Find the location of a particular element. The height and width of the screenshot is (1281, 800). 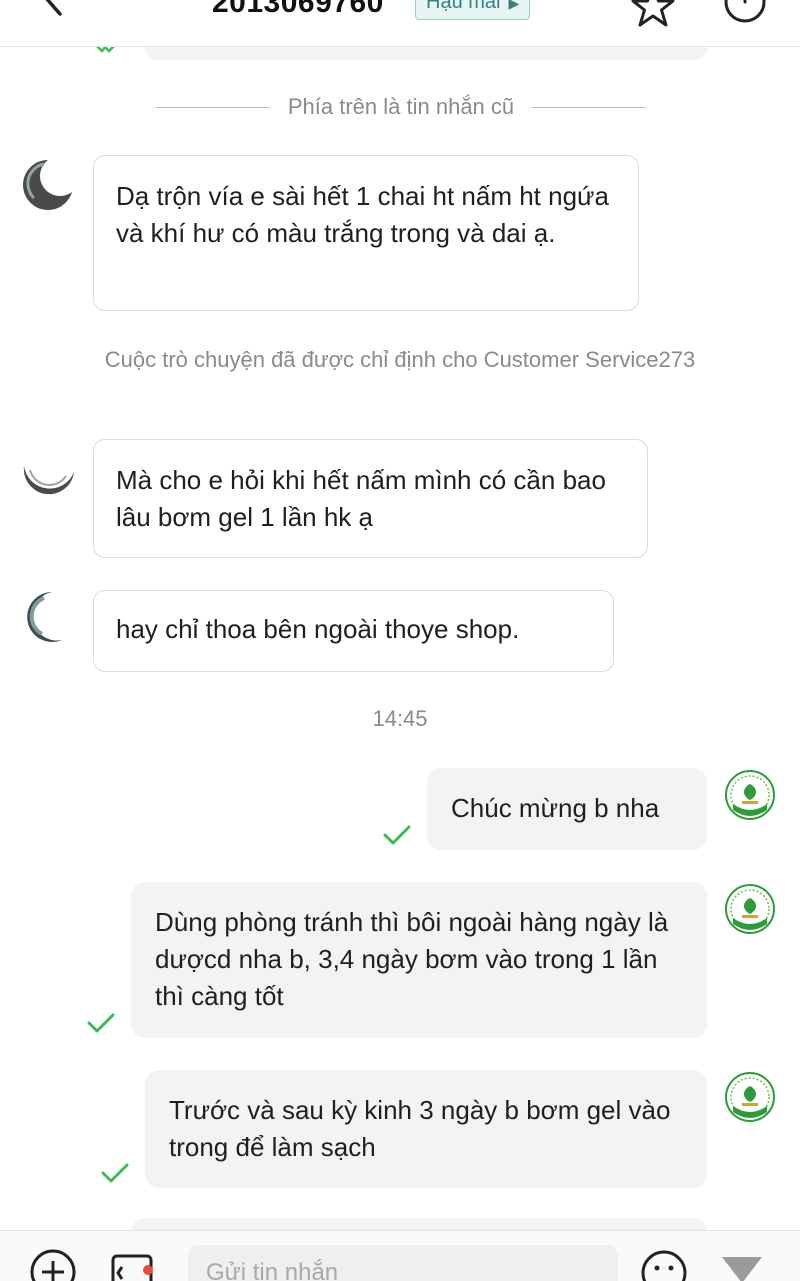

more-icon is located at coordinates (745, 12).